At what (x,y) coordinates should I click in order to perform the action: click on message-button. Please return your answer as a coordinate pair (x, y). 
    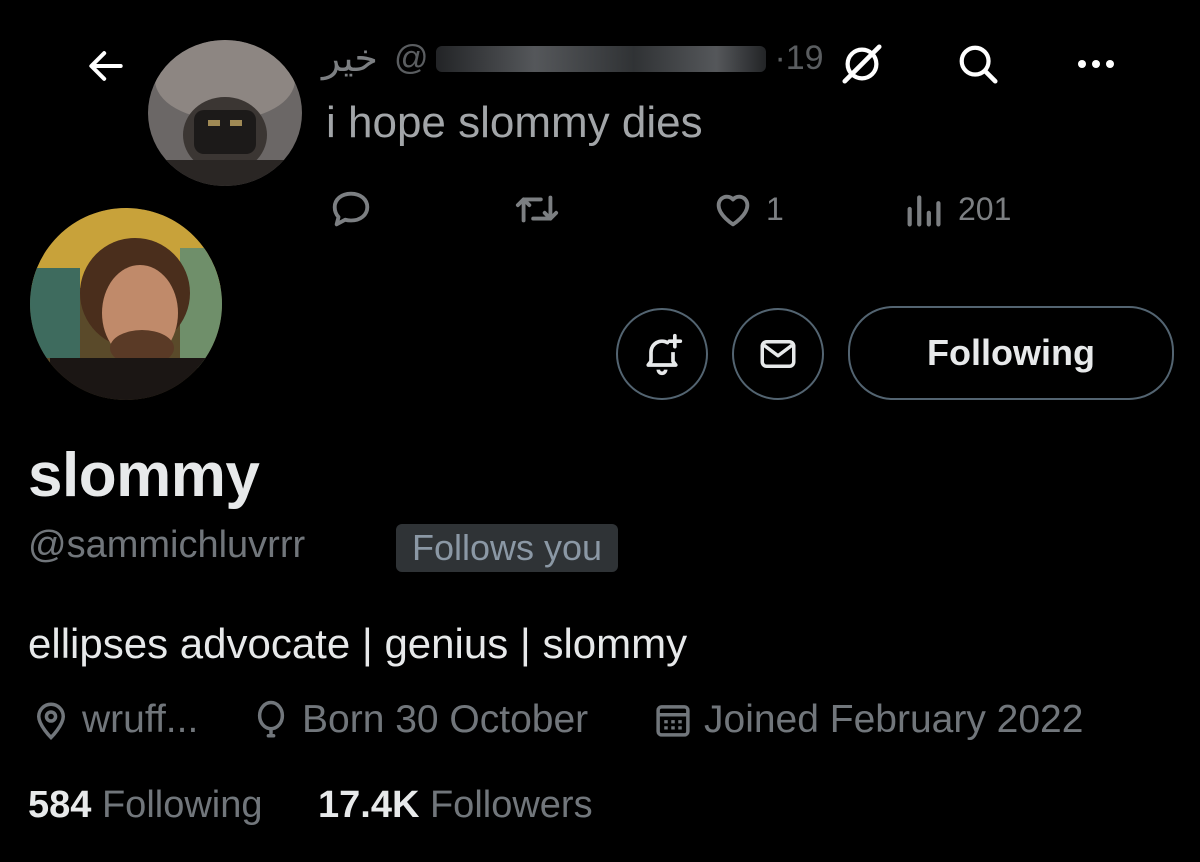
    Looking at the image, I should click on (778, 354).